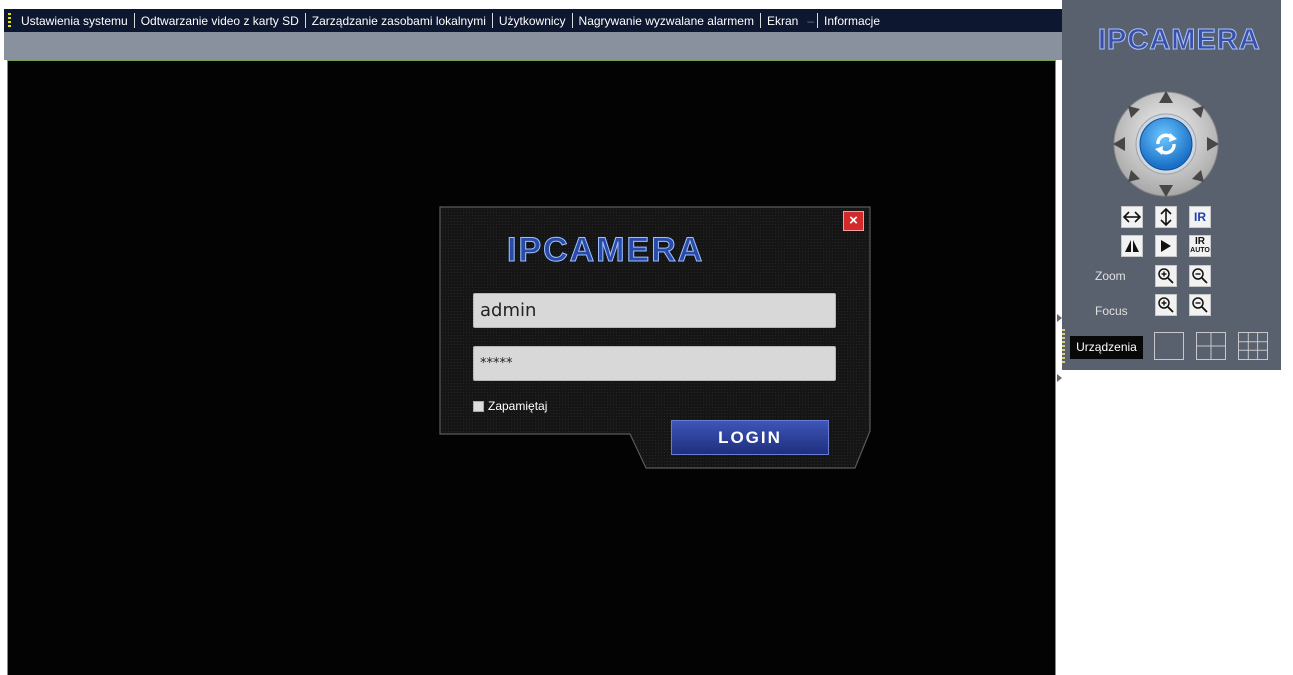 Image resolution: width=1293 pixels, height=675 pixels. Describe the element at coordinates (1169, 346) in the screenshot. I see `split-1-icon` at that location.